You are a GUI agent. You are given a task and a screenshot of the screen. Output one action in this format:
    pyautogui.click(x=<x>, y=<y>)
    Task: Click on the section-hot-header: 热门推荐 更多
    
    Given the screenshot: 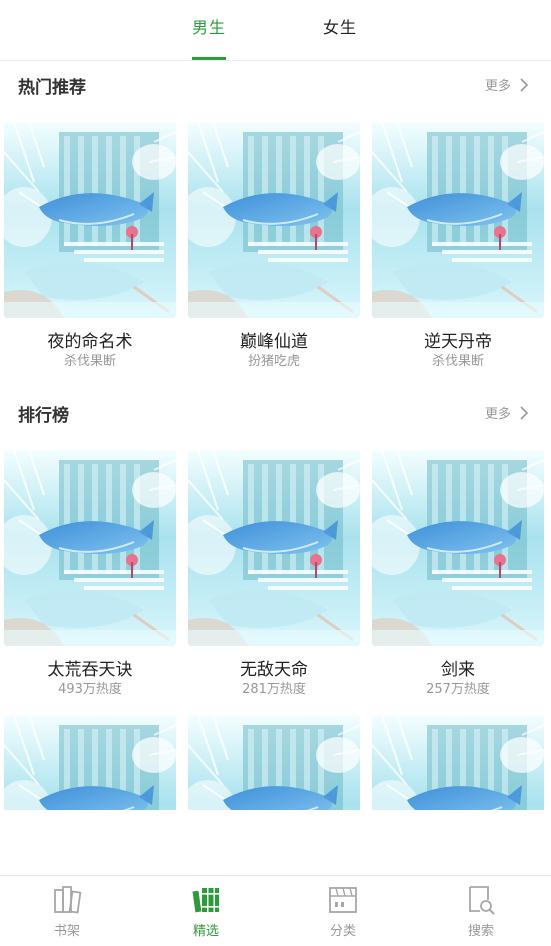 What is the action you would take?
    pyautogui.click(x=275, y=88)
    